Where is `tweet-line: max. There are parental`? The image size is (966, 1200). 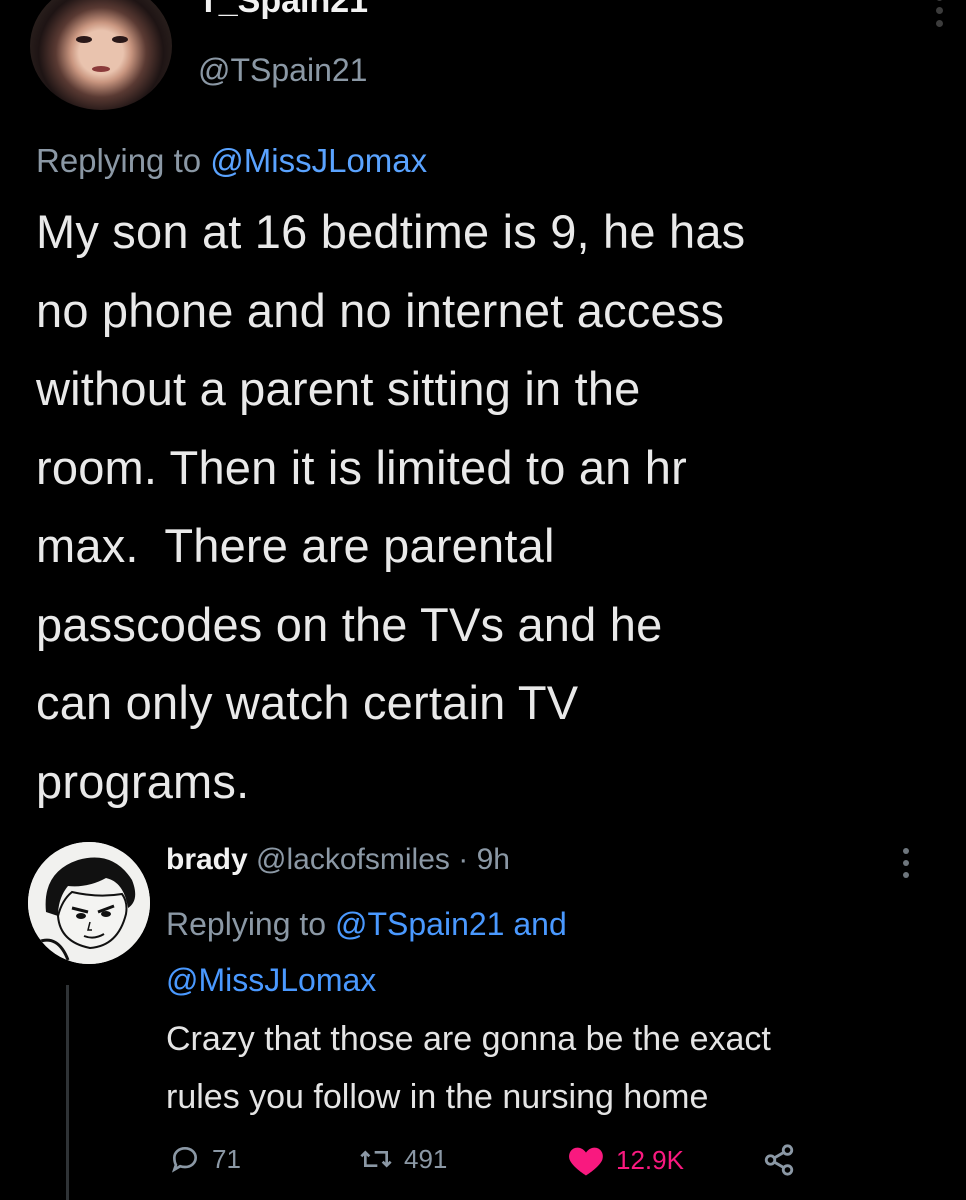
tweet-line: max. There are parental is located at coordinates (295, 545).